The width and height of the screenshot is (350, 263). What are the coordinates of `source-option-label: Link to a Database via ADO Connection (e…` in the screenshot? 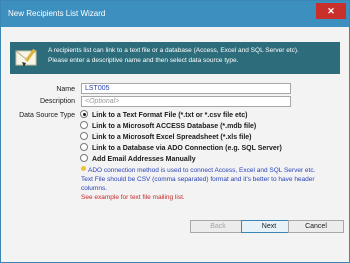 It's located at (187, 148).